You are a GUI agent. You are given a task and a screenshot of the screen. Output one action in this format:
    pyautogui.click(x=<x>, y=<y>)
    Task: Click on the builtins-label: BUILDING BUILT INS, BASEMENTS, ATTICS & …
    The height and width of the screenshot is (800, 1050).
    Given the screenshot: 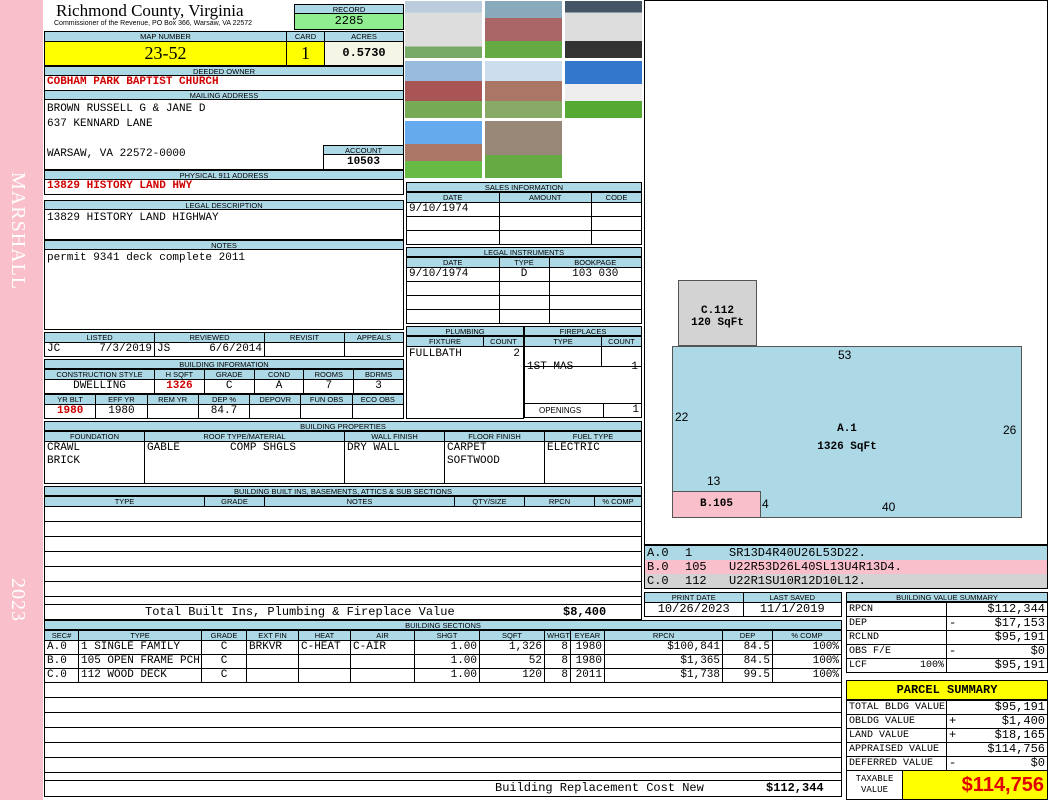 What is the action you would take?
    pyautogui.click(x=343, y=491)
    